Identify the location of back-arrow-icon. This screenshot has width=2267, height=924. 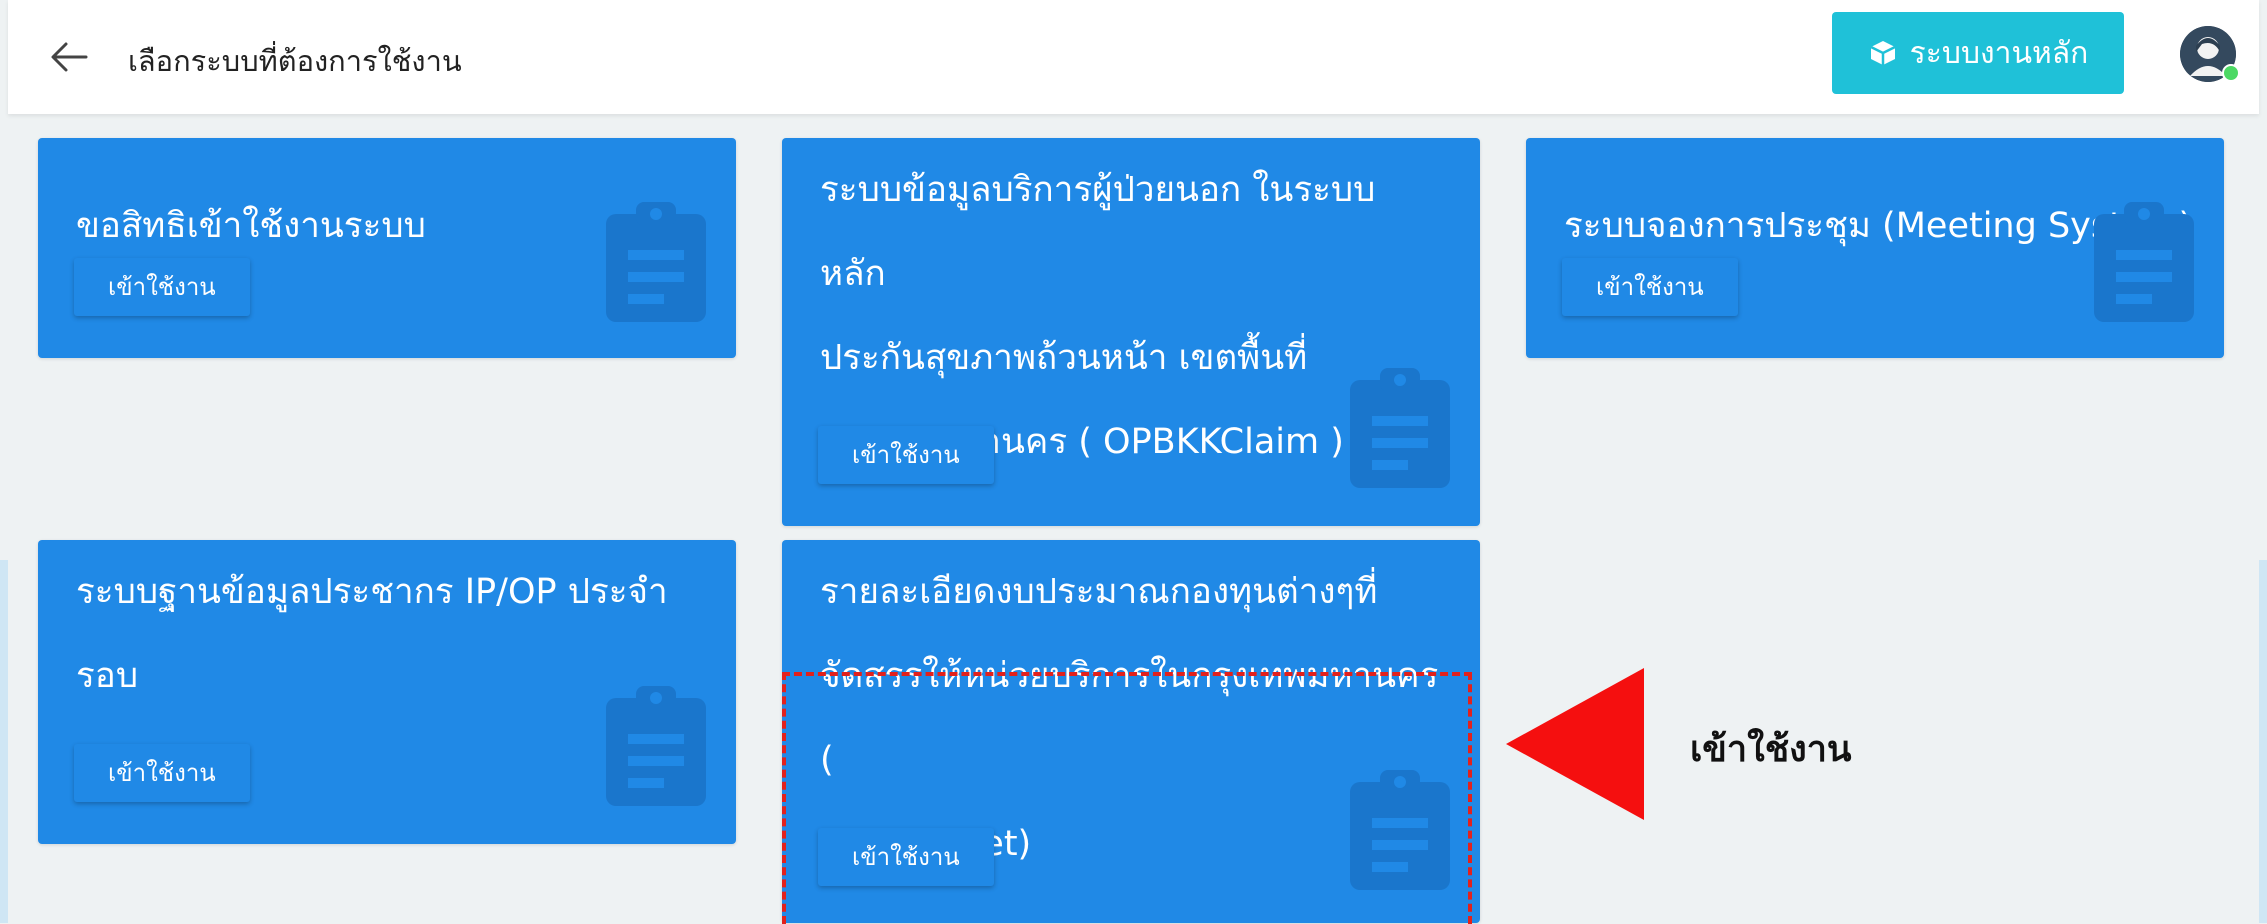
(69, 57).